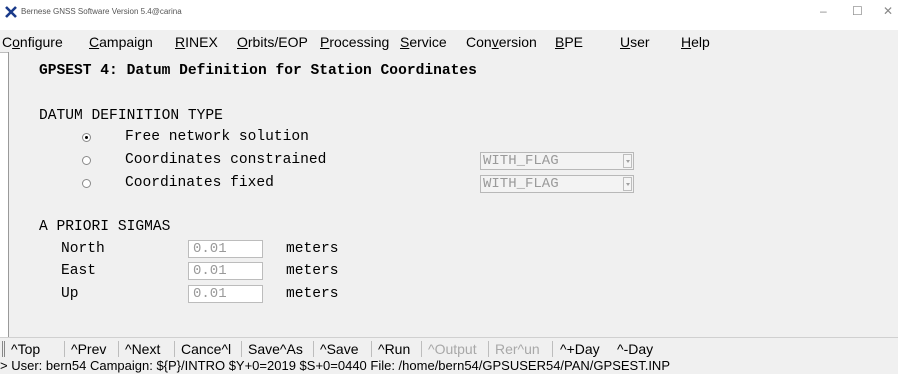  What do you see at coordinates (225, 271) in the screenshot?
I see `sigma-east-input: 0.01` at bounding box center [225, 271].